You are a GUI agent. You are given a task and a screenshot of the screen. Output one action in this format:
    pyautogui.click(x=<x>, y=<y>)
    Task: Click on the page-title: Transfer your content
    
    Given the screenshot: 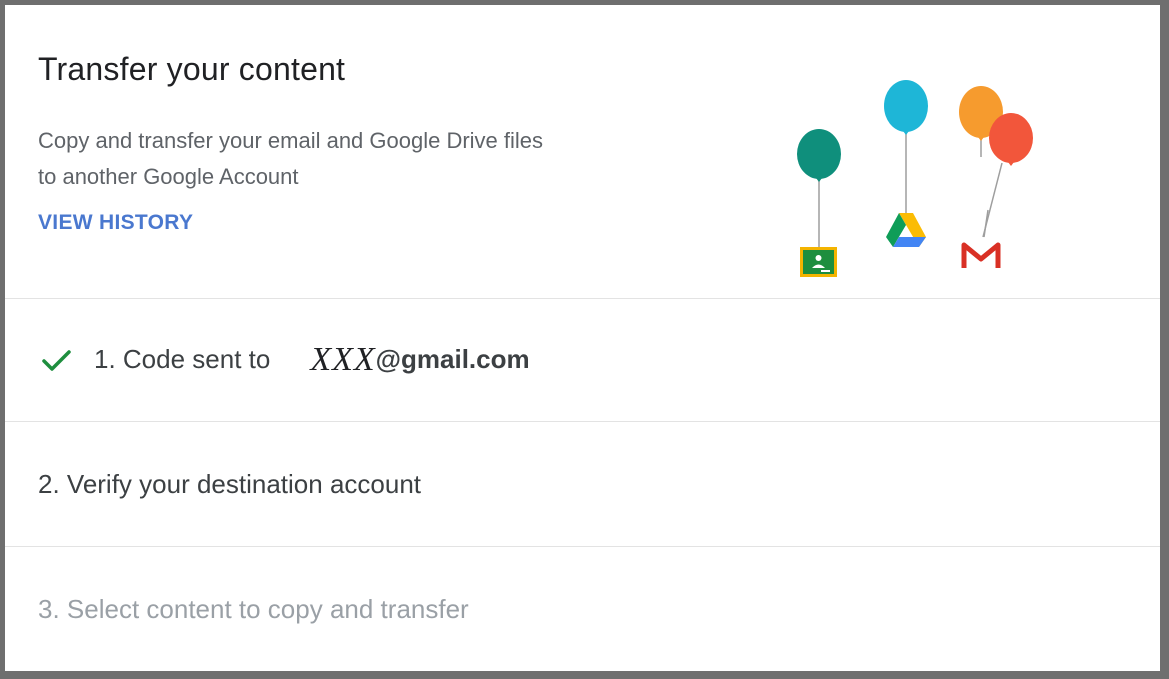 What is the action you would take?
    pyautogui.click(x=192, y=69)
    